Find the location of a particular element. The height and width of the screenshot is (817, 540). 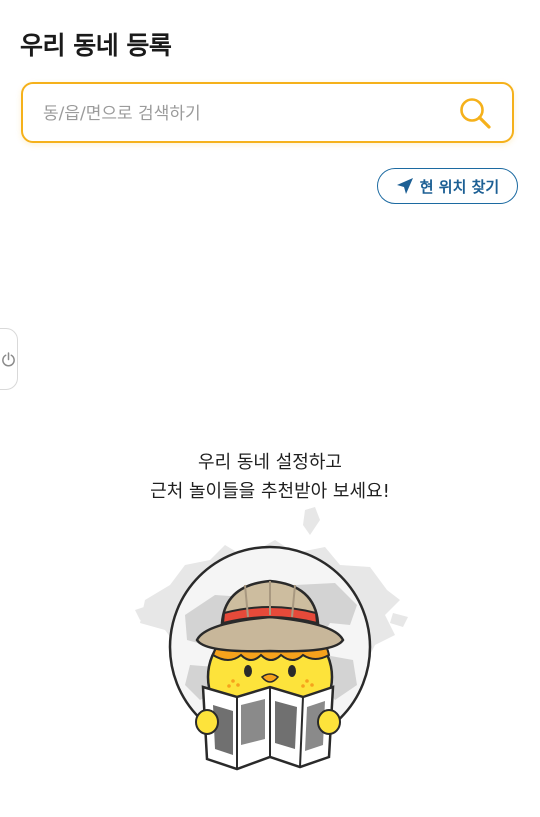

power-icon is located at coordinates (8, 359).